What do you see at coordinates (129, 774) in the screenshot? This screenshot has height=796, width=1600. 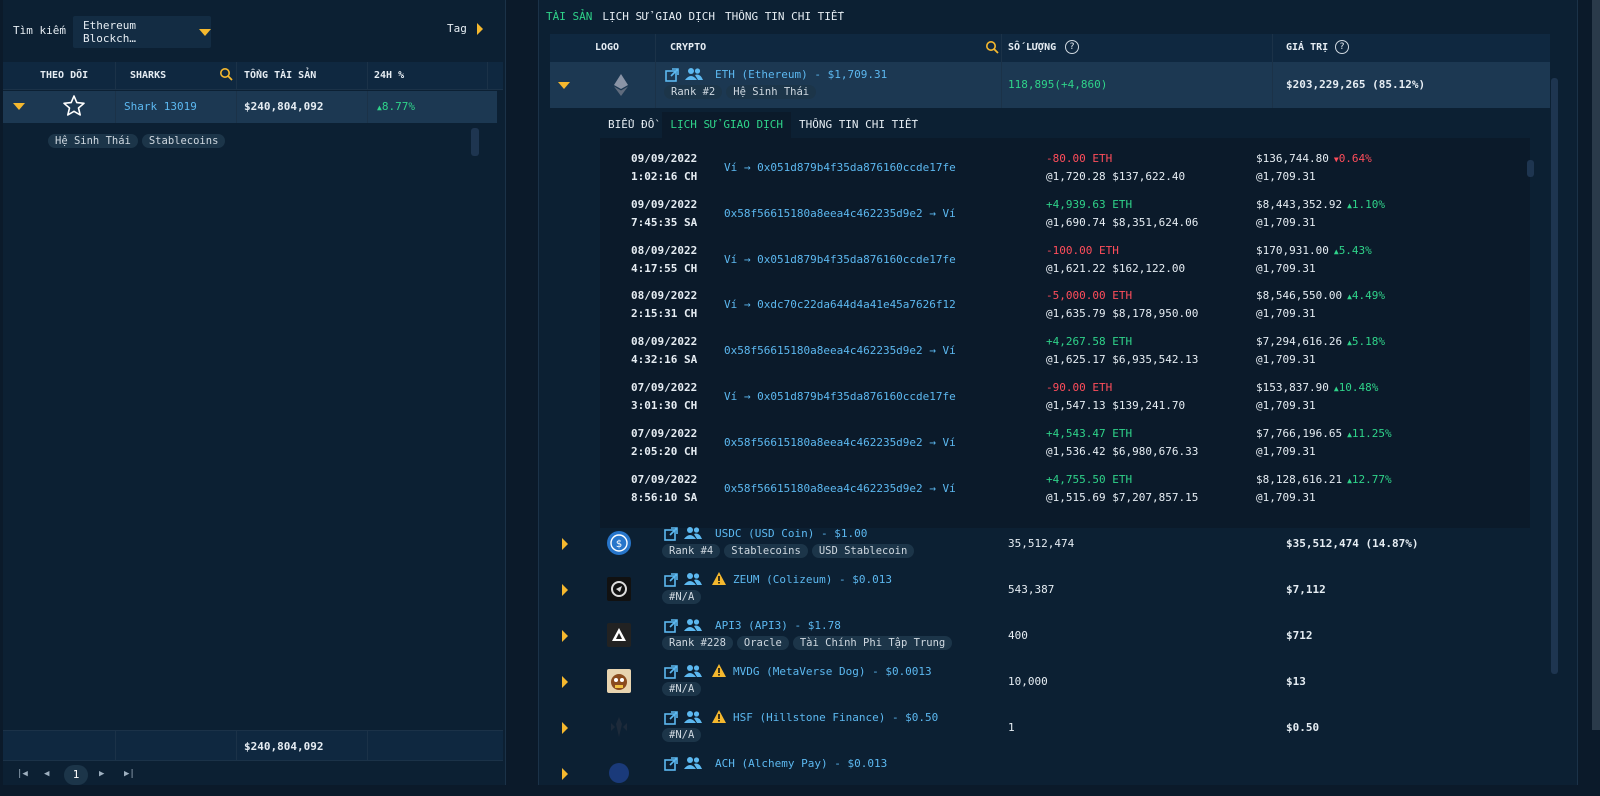 I see `last-page-icon: ▶|` at bounding box center [129, 774].